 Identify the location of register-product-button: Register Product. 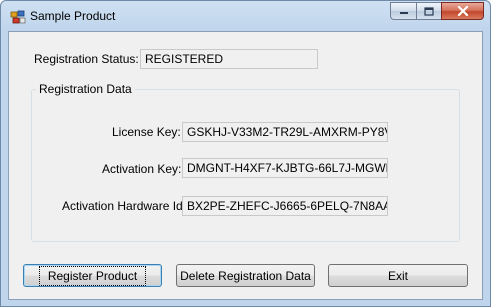
(92, 275).